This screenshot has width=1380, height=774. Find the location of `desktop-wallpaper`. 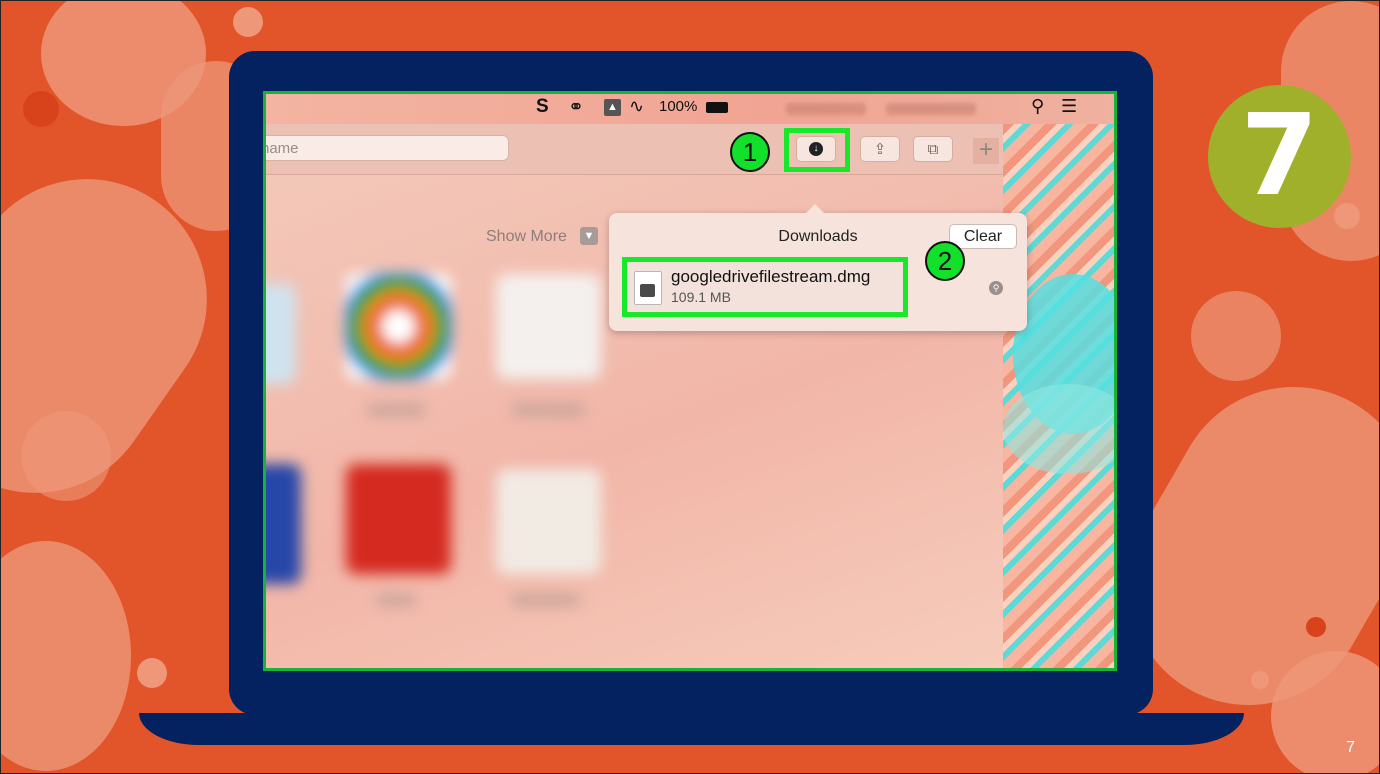

desktop-wallpaper is located at coordinates (1058, 396).